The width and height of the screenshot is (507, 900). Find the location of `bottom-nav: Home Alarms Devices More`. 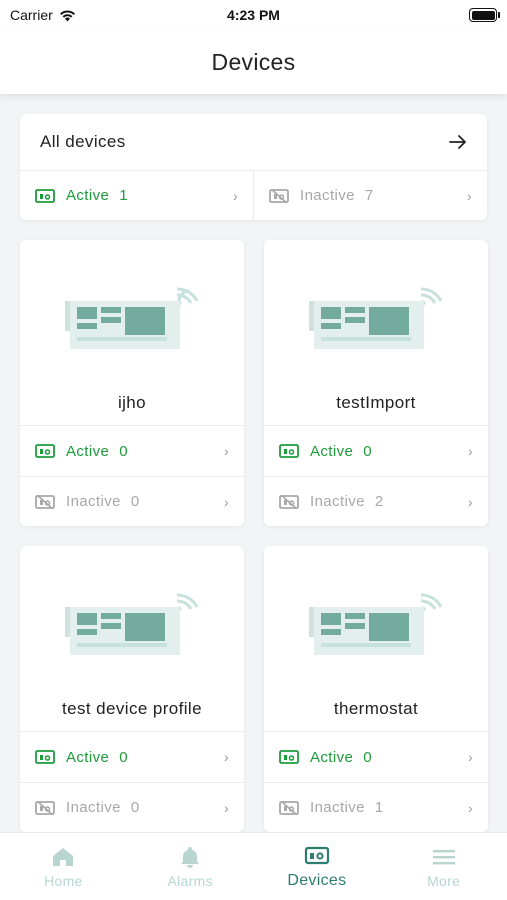

bottom-nav: Home Alarms Devices More is located at coordinates (253, 866).